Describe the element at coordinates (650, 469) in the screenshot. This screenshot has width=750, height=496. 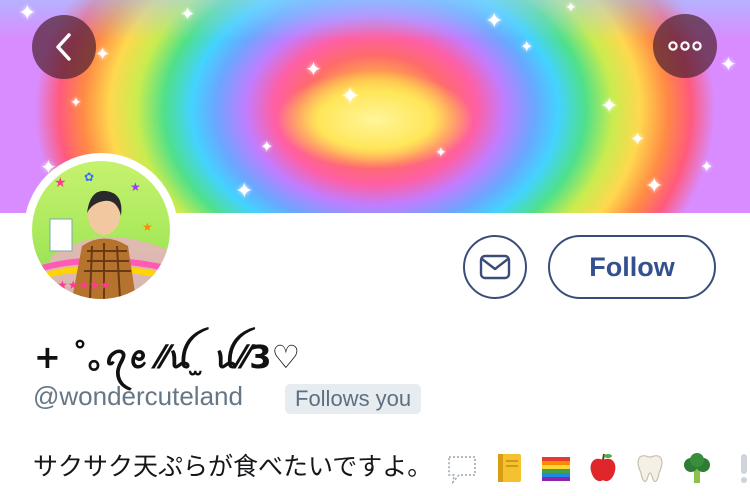
I see `tooth-icon` at that location.